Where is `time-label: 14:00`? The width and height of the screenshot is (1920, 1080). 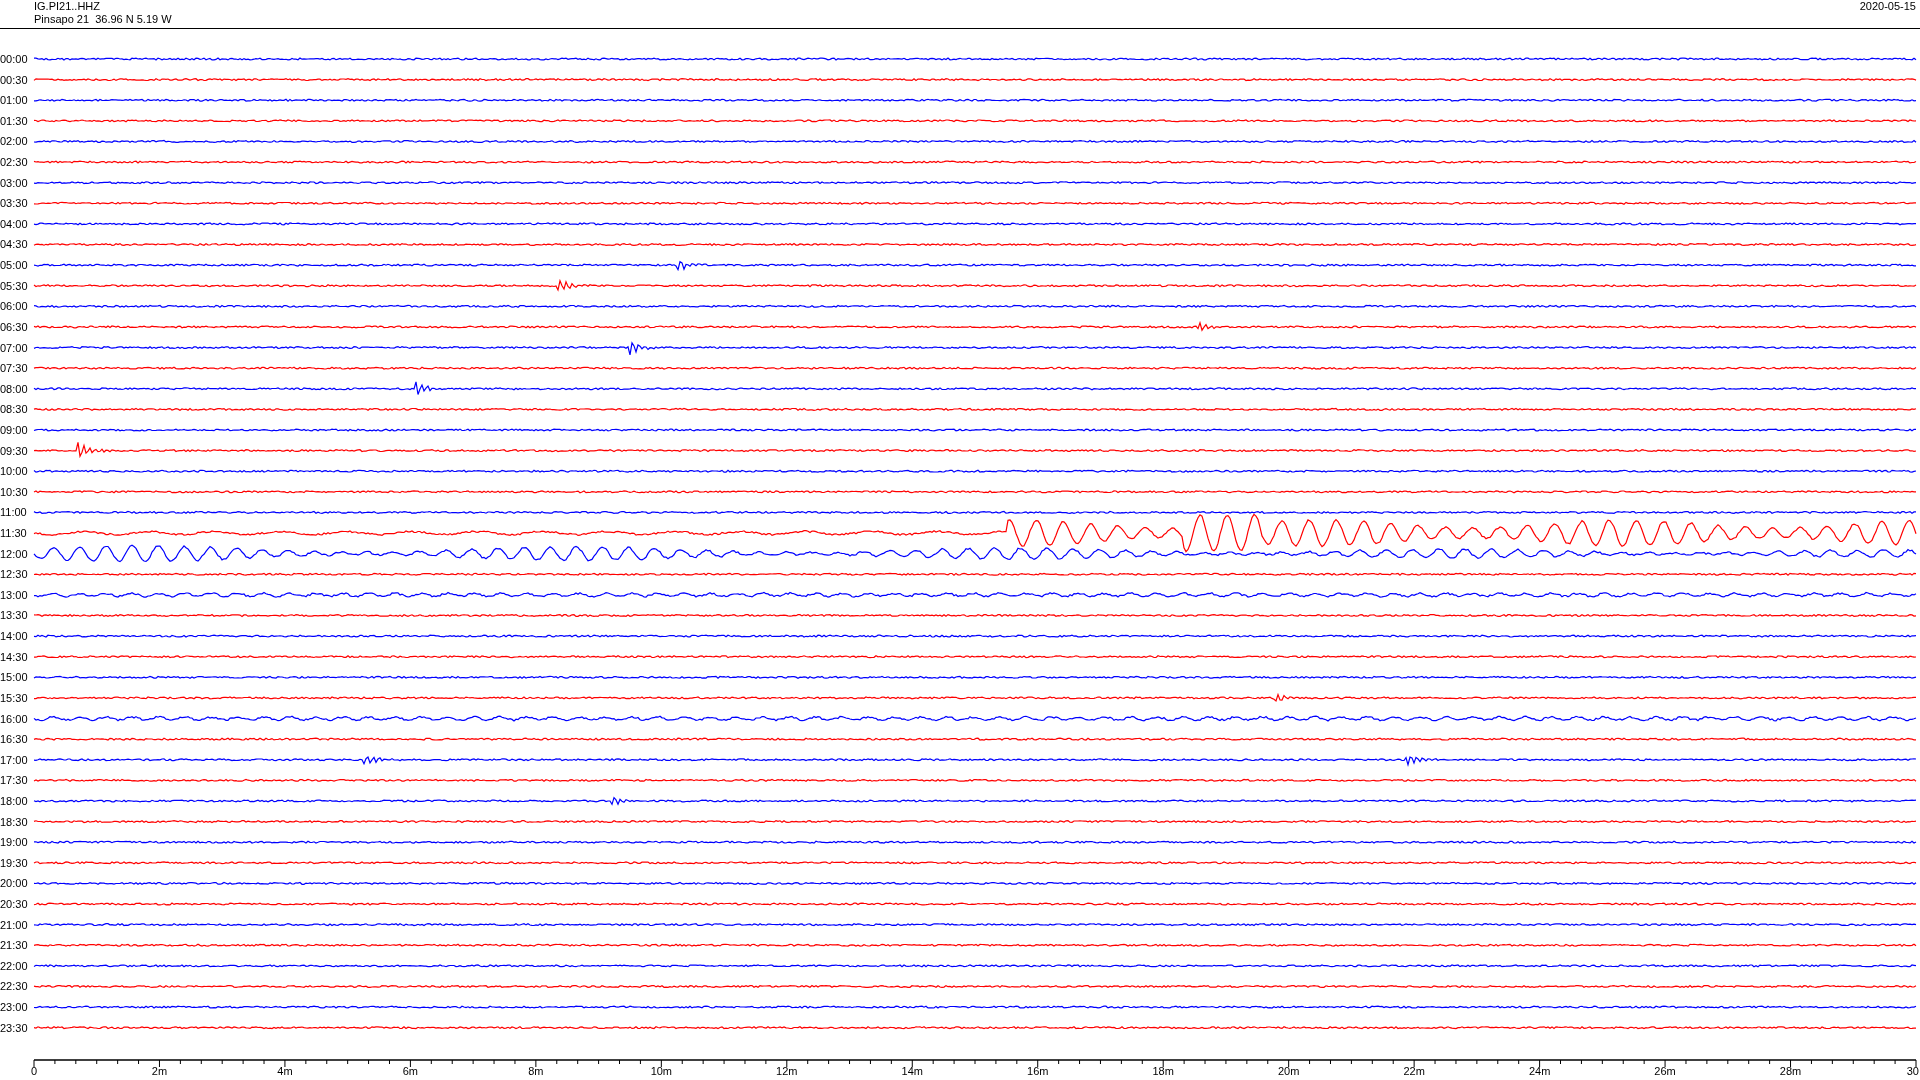
time-label: 14:00 is located at coordinates (14, 636).